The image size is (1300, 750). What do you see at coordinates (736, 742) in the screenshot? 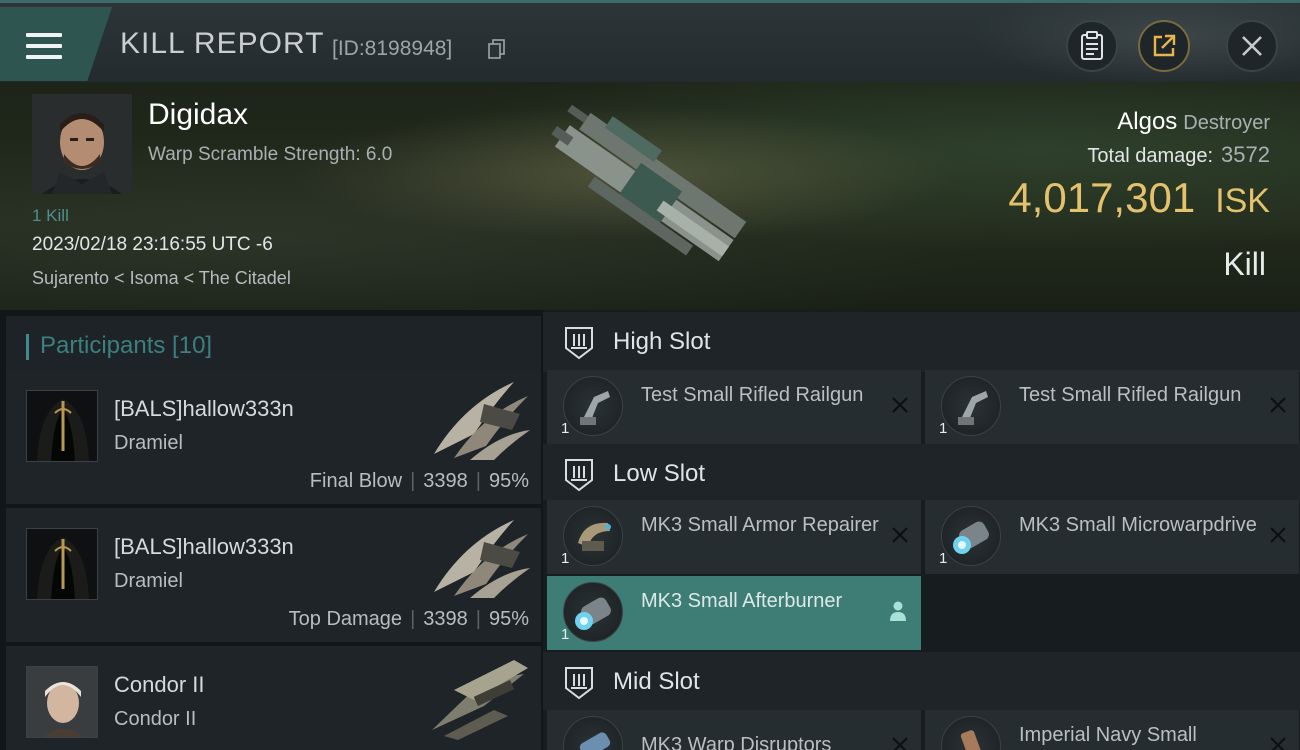
I see `module-name: MK3 Warp Disruptors` at bounding box center [736, 742].